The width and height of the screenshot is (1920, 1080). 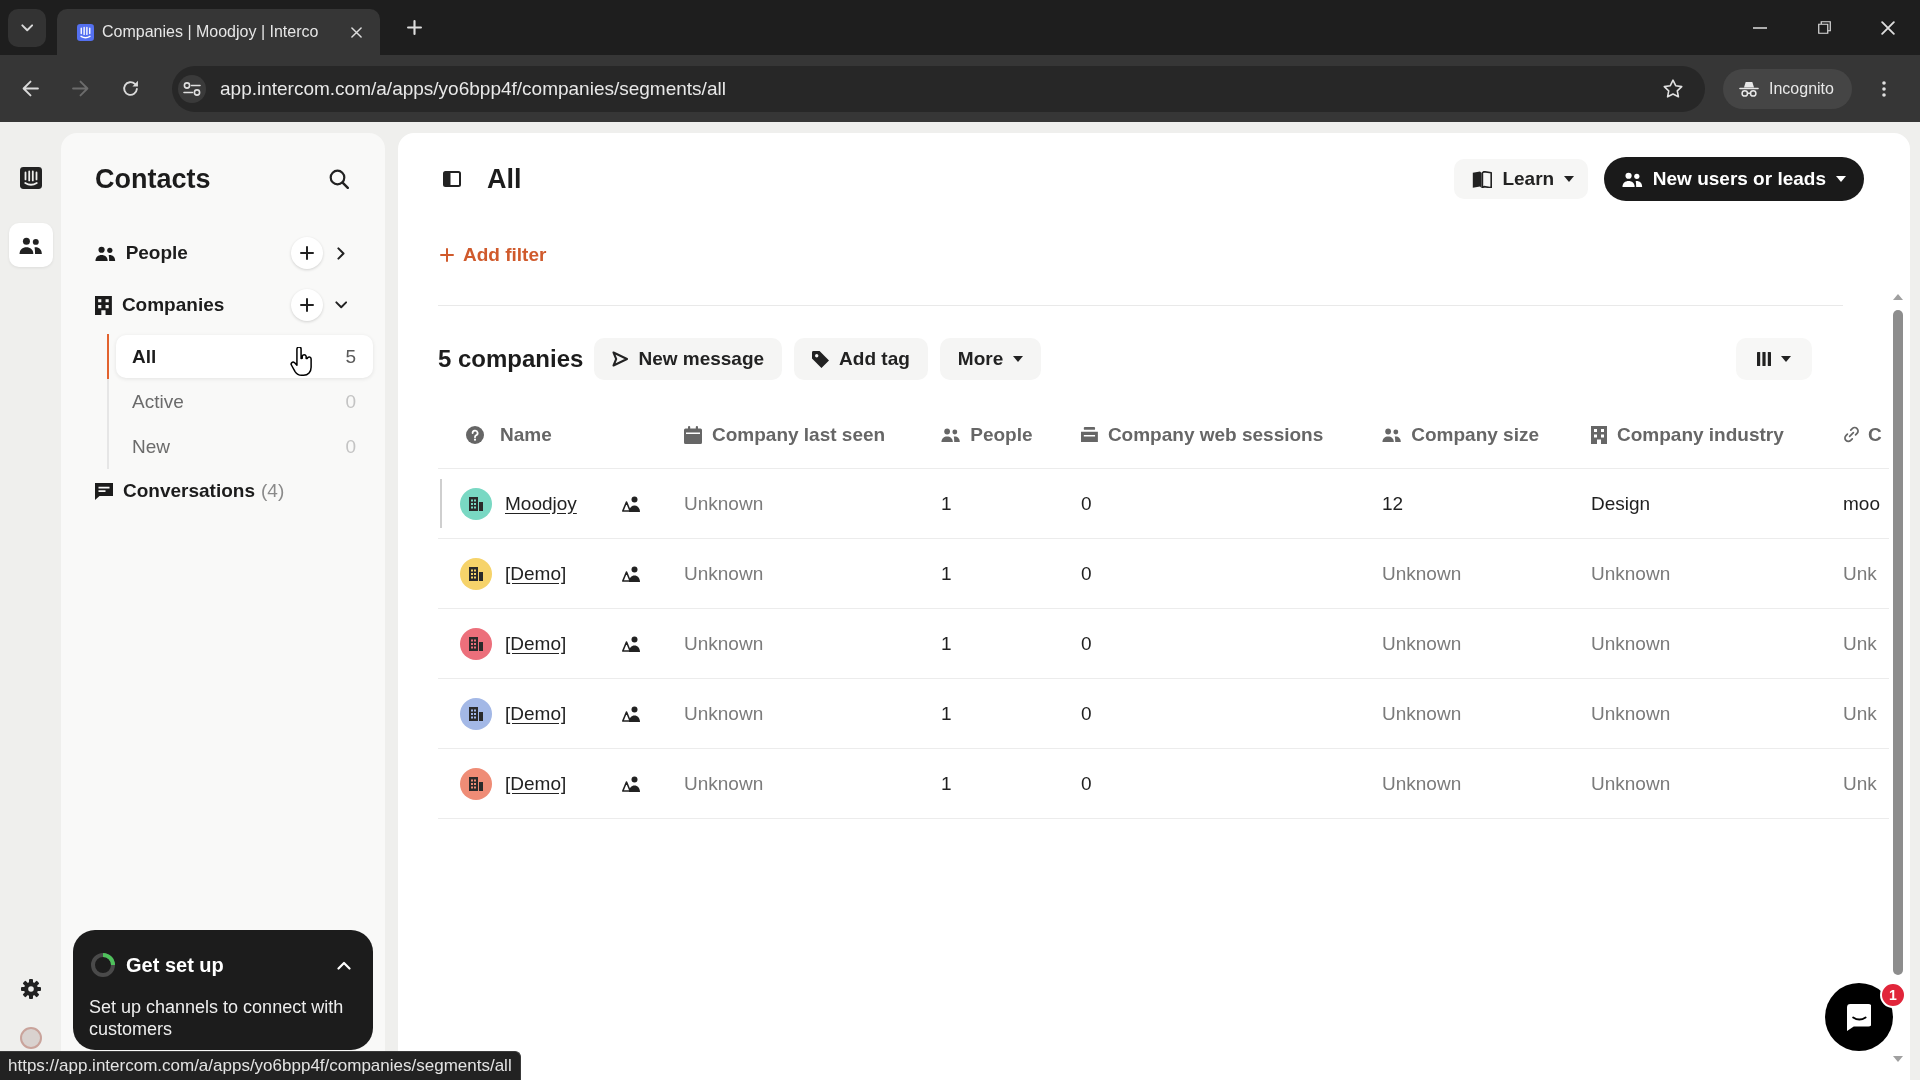 What do you see at coordinates (561, 434) in the screenshot?
I see `column-header: Name` at bounding box center [561, 434].